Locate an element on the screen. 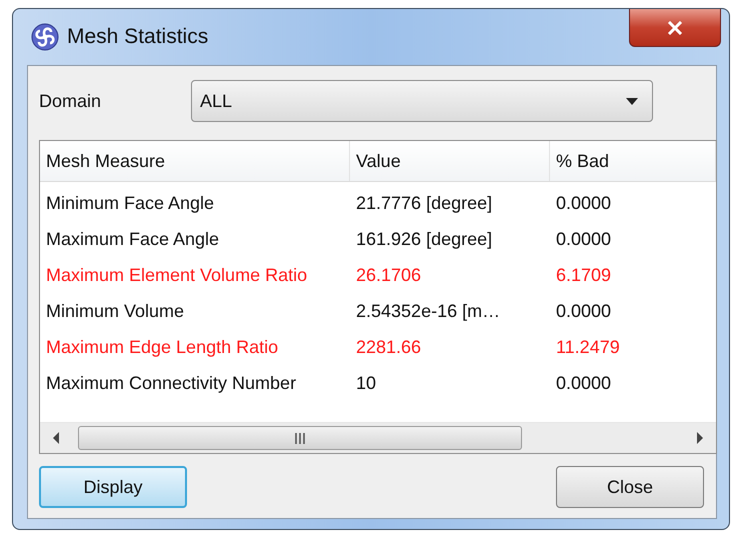 The height and width of the screenshot is (536, 736). table-cell-text: 10 is located at coordinates (366, 383).